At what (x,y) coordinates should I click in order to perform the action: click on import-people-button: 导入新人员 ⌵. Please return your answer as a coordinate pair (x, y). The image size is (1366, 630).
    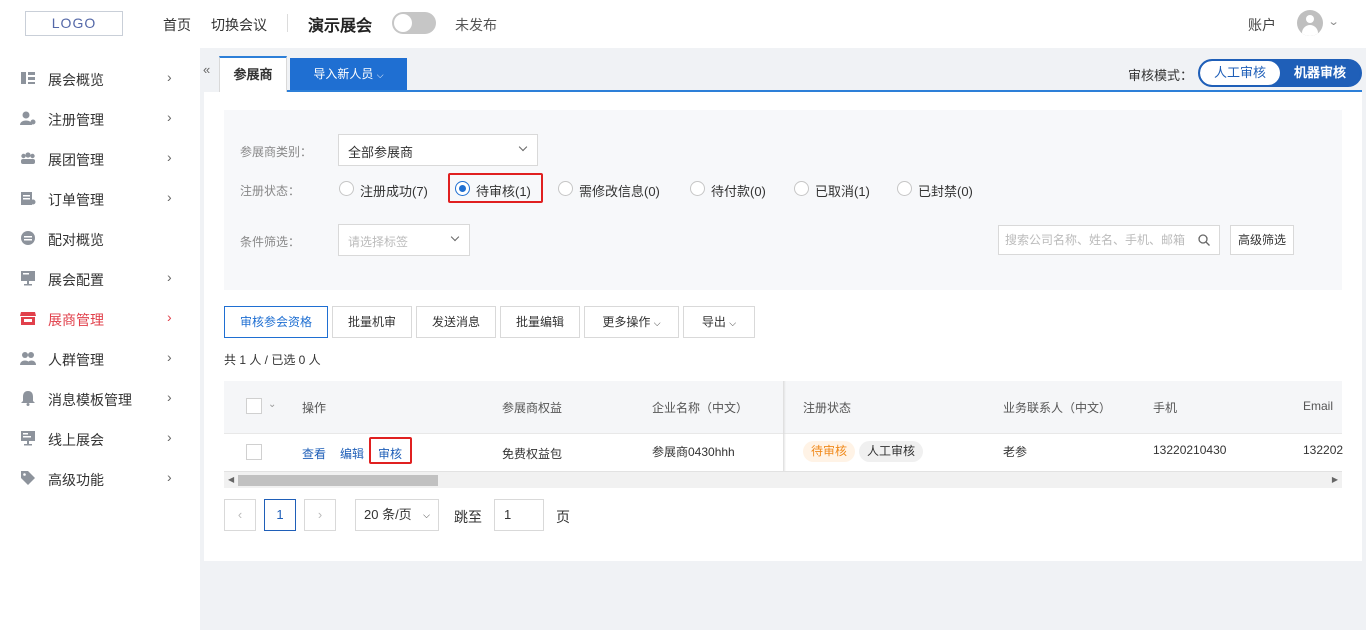
    Looking at the image, I should click on (348, 74).